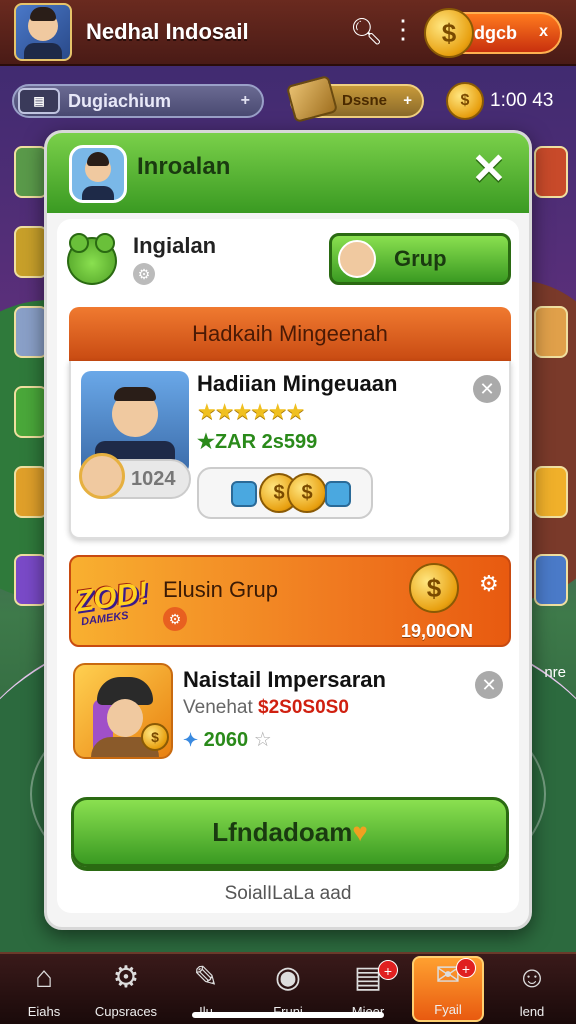 The image size is (576, 1024). I want to click on feather-icon: ✎, so click(206, 977).